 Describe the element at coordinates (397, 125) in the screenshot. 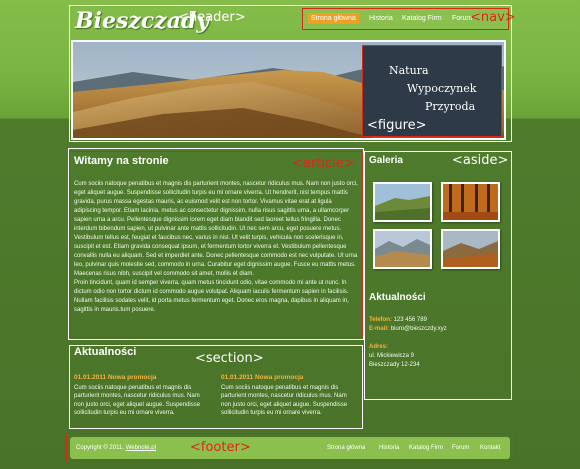

I see `figure-annotation: <figure>` at that location.